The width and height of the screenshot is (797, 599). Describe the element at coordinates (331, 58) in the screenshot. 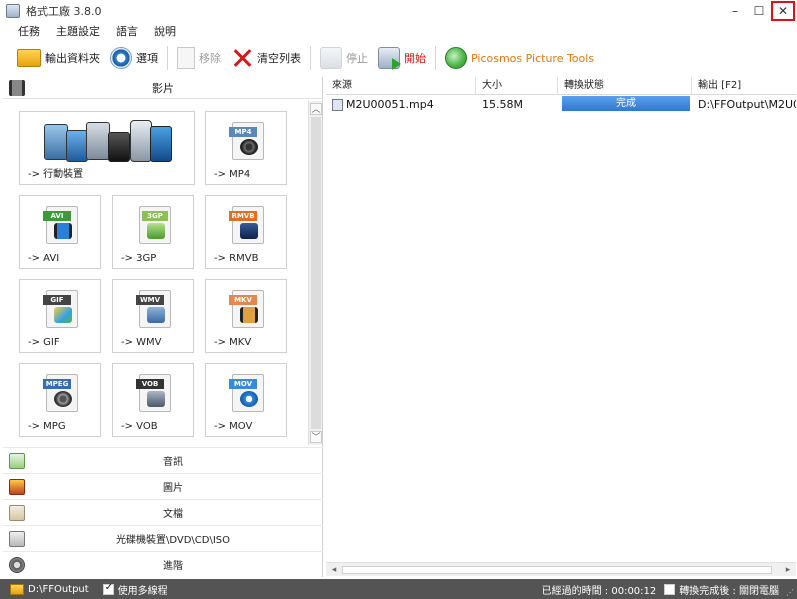

I see `stop-icon` at that location.